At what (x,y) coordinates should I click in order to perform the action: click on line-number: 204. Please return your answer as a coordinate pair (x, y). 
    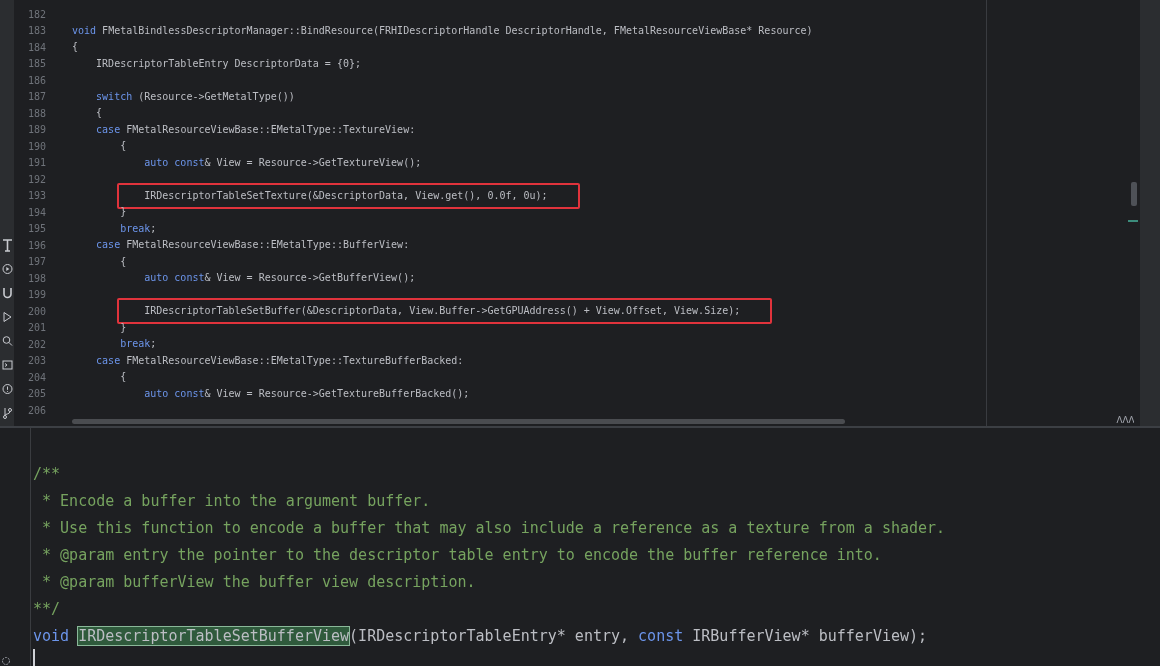
    Looking at the image, I should click on (36, 377).